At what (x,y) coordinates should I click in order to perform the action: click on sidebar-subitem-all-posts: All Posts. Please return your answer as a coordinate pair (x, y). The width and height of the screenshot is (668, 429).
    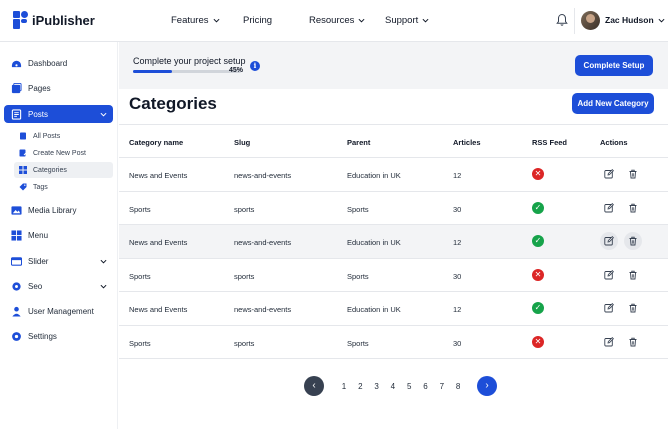
    Looking at the image, I should click on (63, 136).